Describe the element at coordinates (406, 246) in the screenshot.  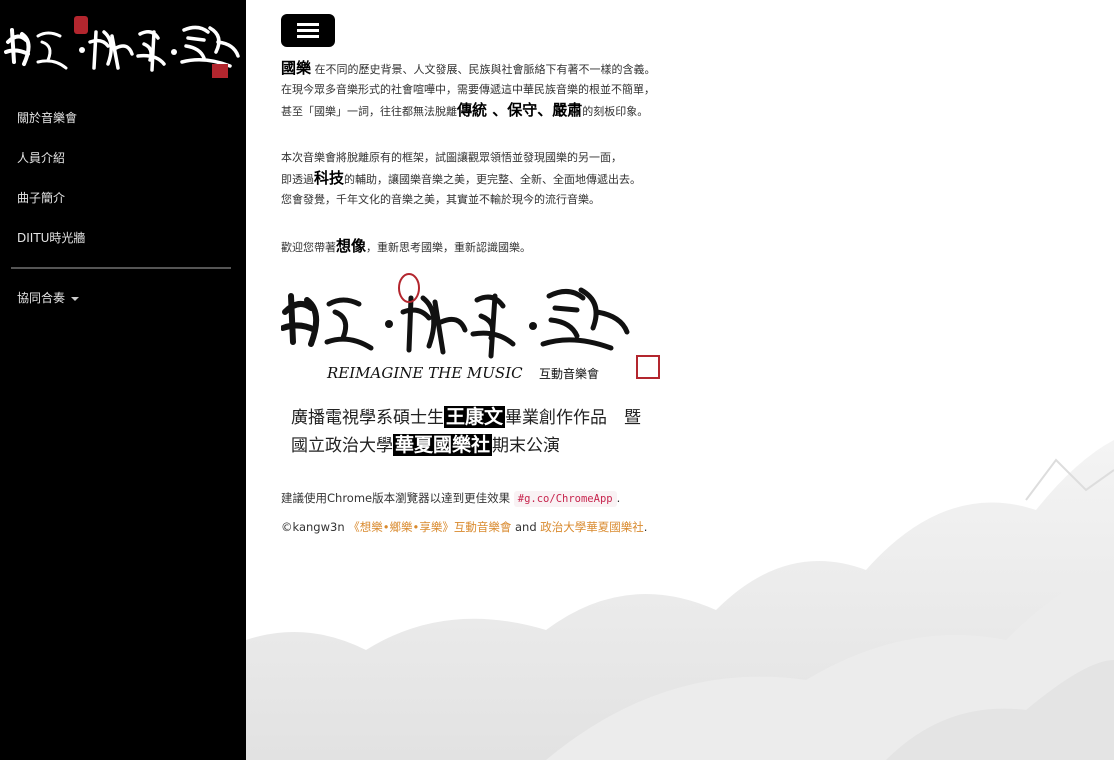
I see `welcome-paragraph: 歡迎您帶著想像，重新思考國樂，重新認識國樂。` at that location.